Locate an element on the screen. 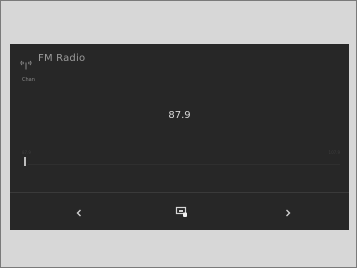 This screenshot has height=268, width=357. chevron-left-icon is located at coordinates (79, 212).